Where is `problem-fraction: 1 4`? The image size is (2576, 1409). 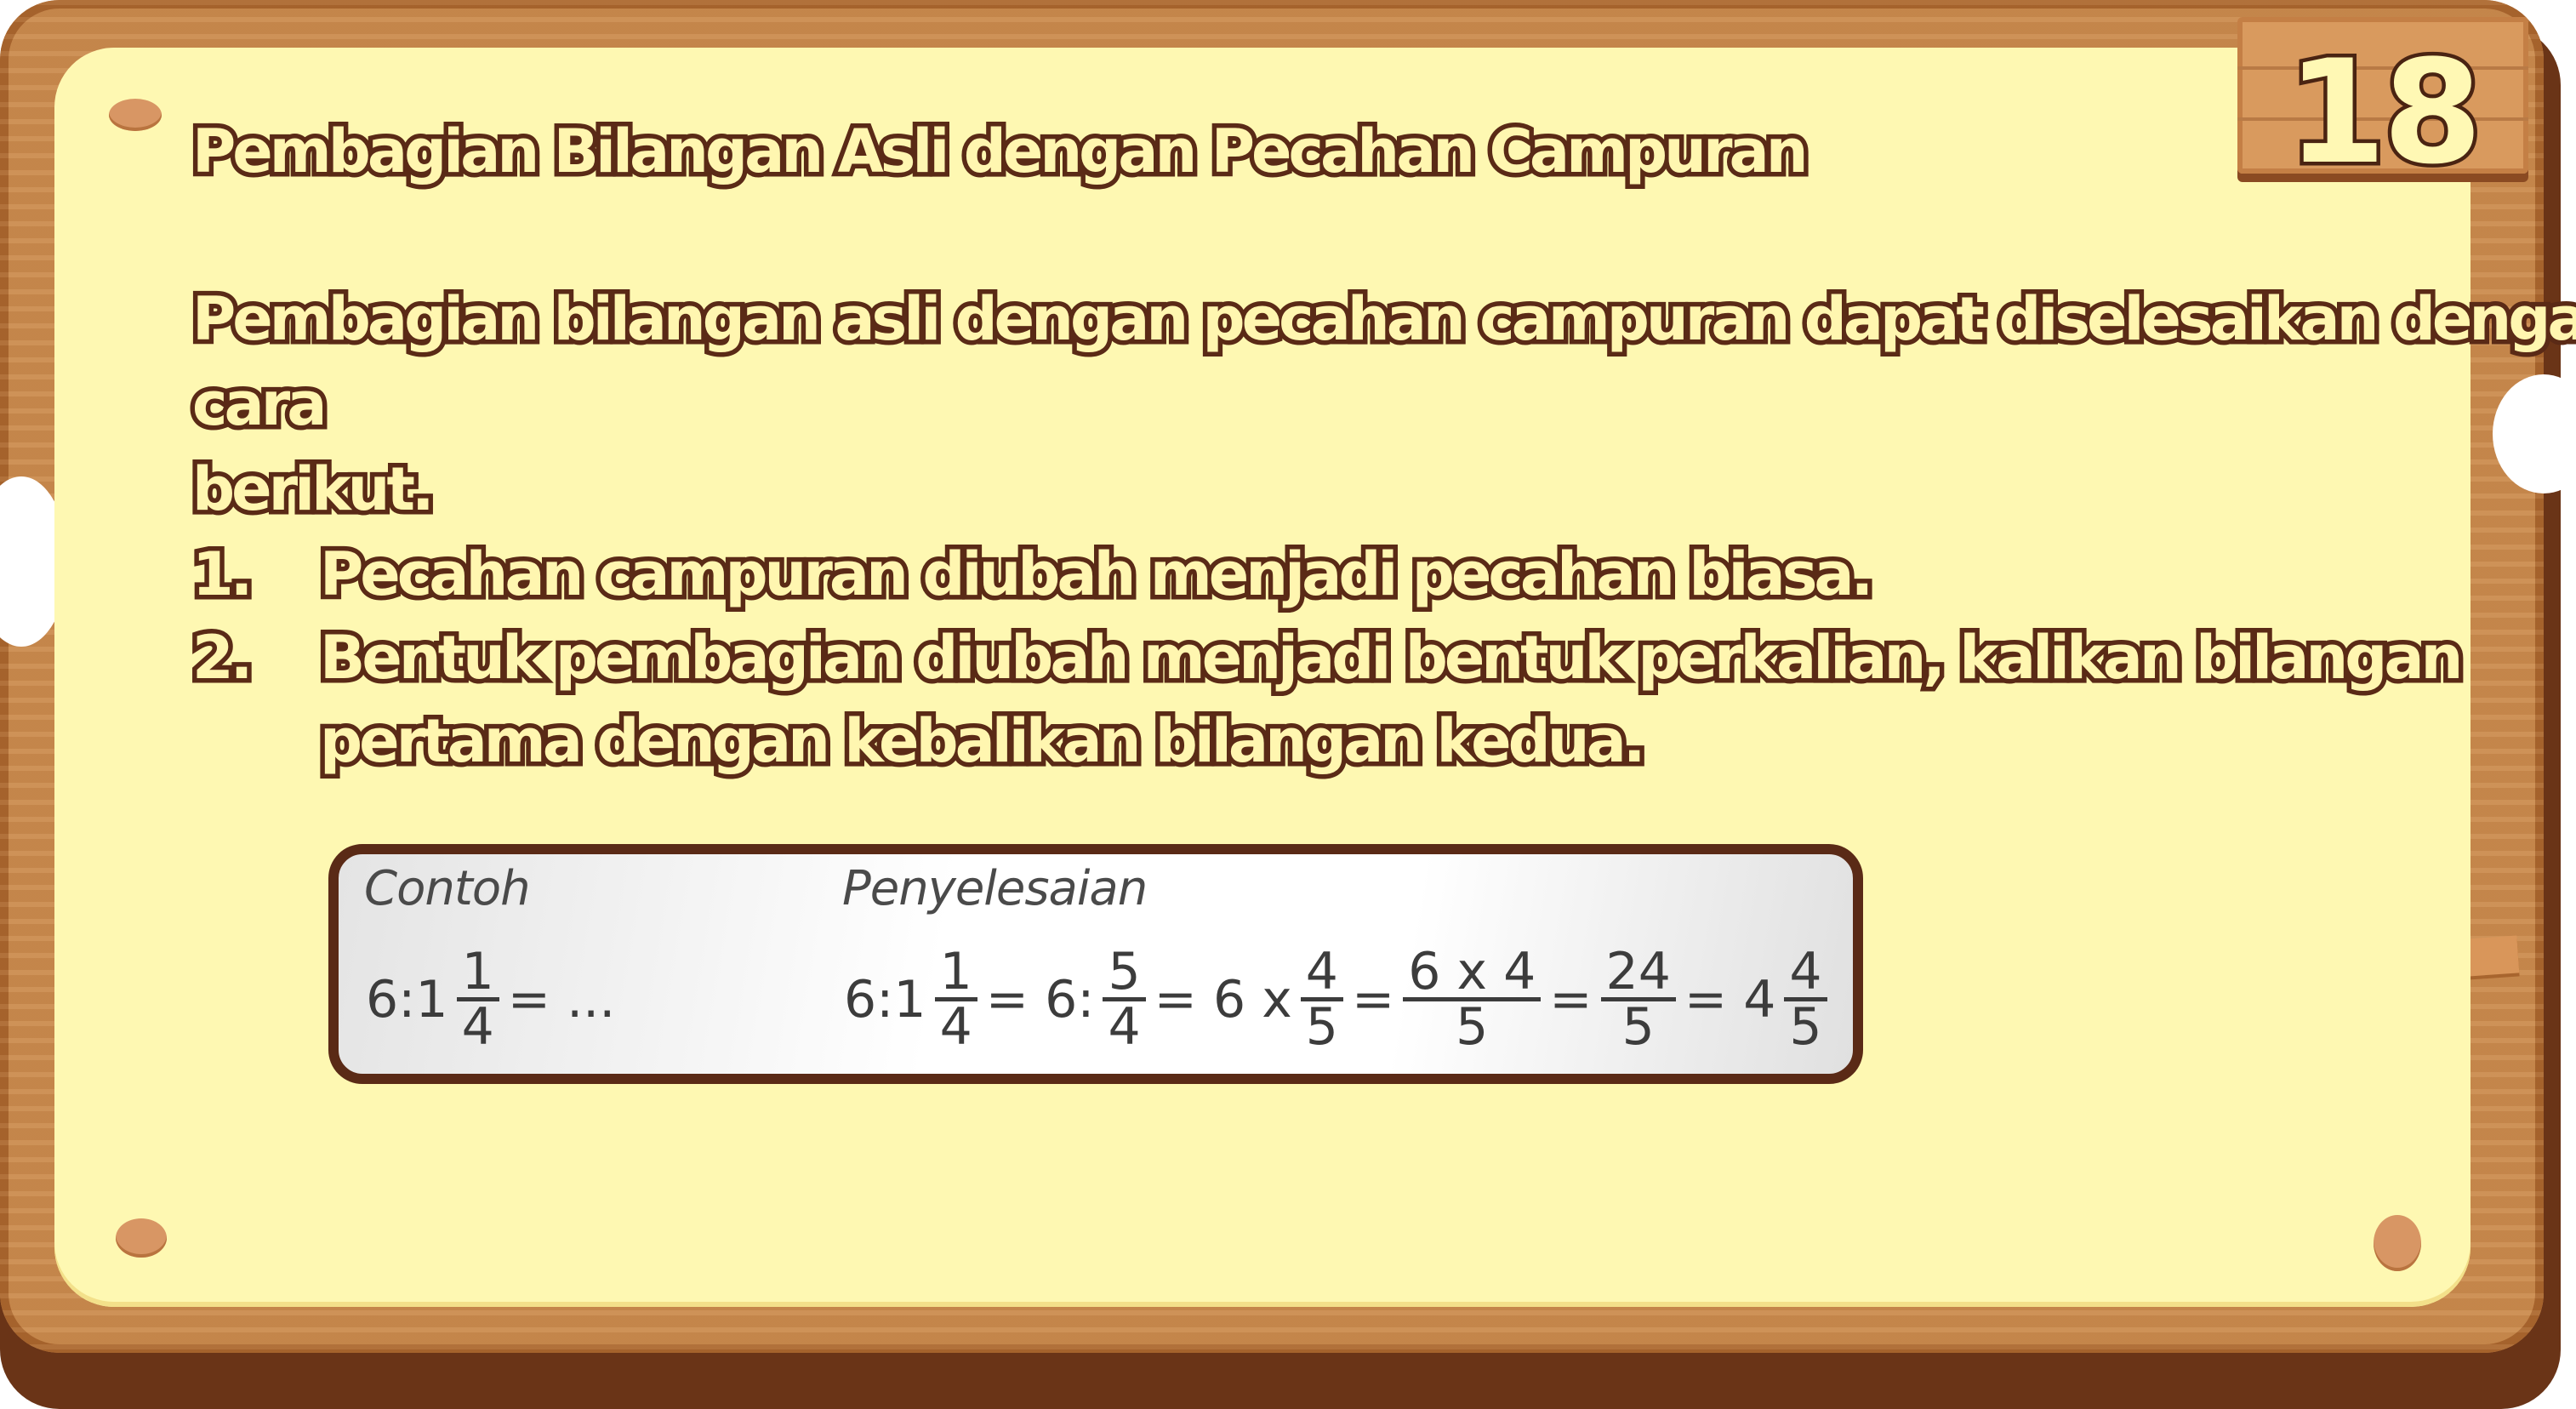 problem-fraction: 1 4 is located at coordinates (477, 1001).